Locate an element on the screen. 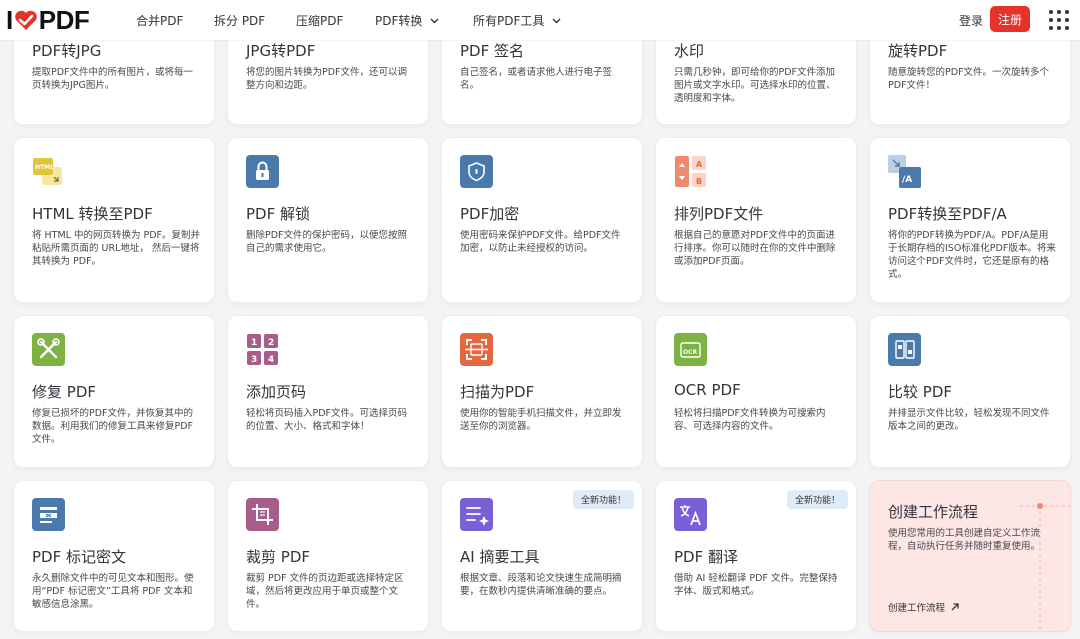  tool-title: AI 摘要工具 is located at coordinates (500, 557).